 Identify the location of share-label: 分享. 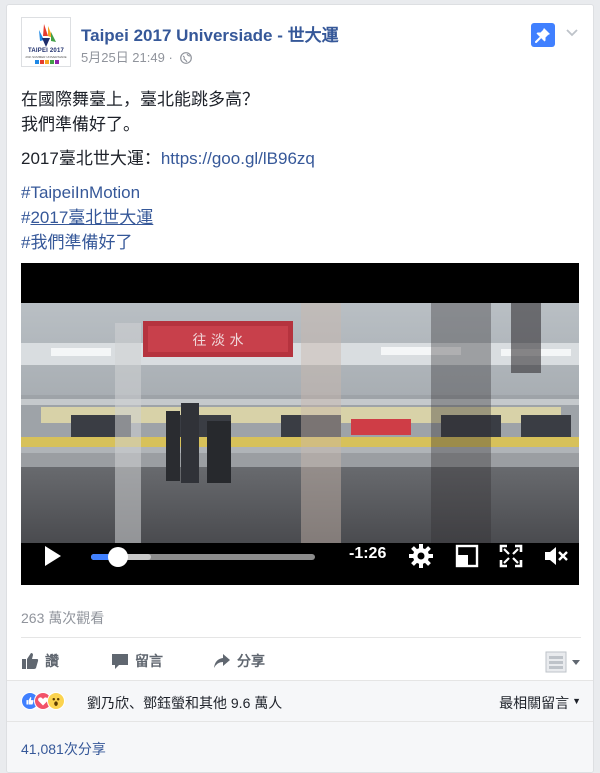
(251, 661).